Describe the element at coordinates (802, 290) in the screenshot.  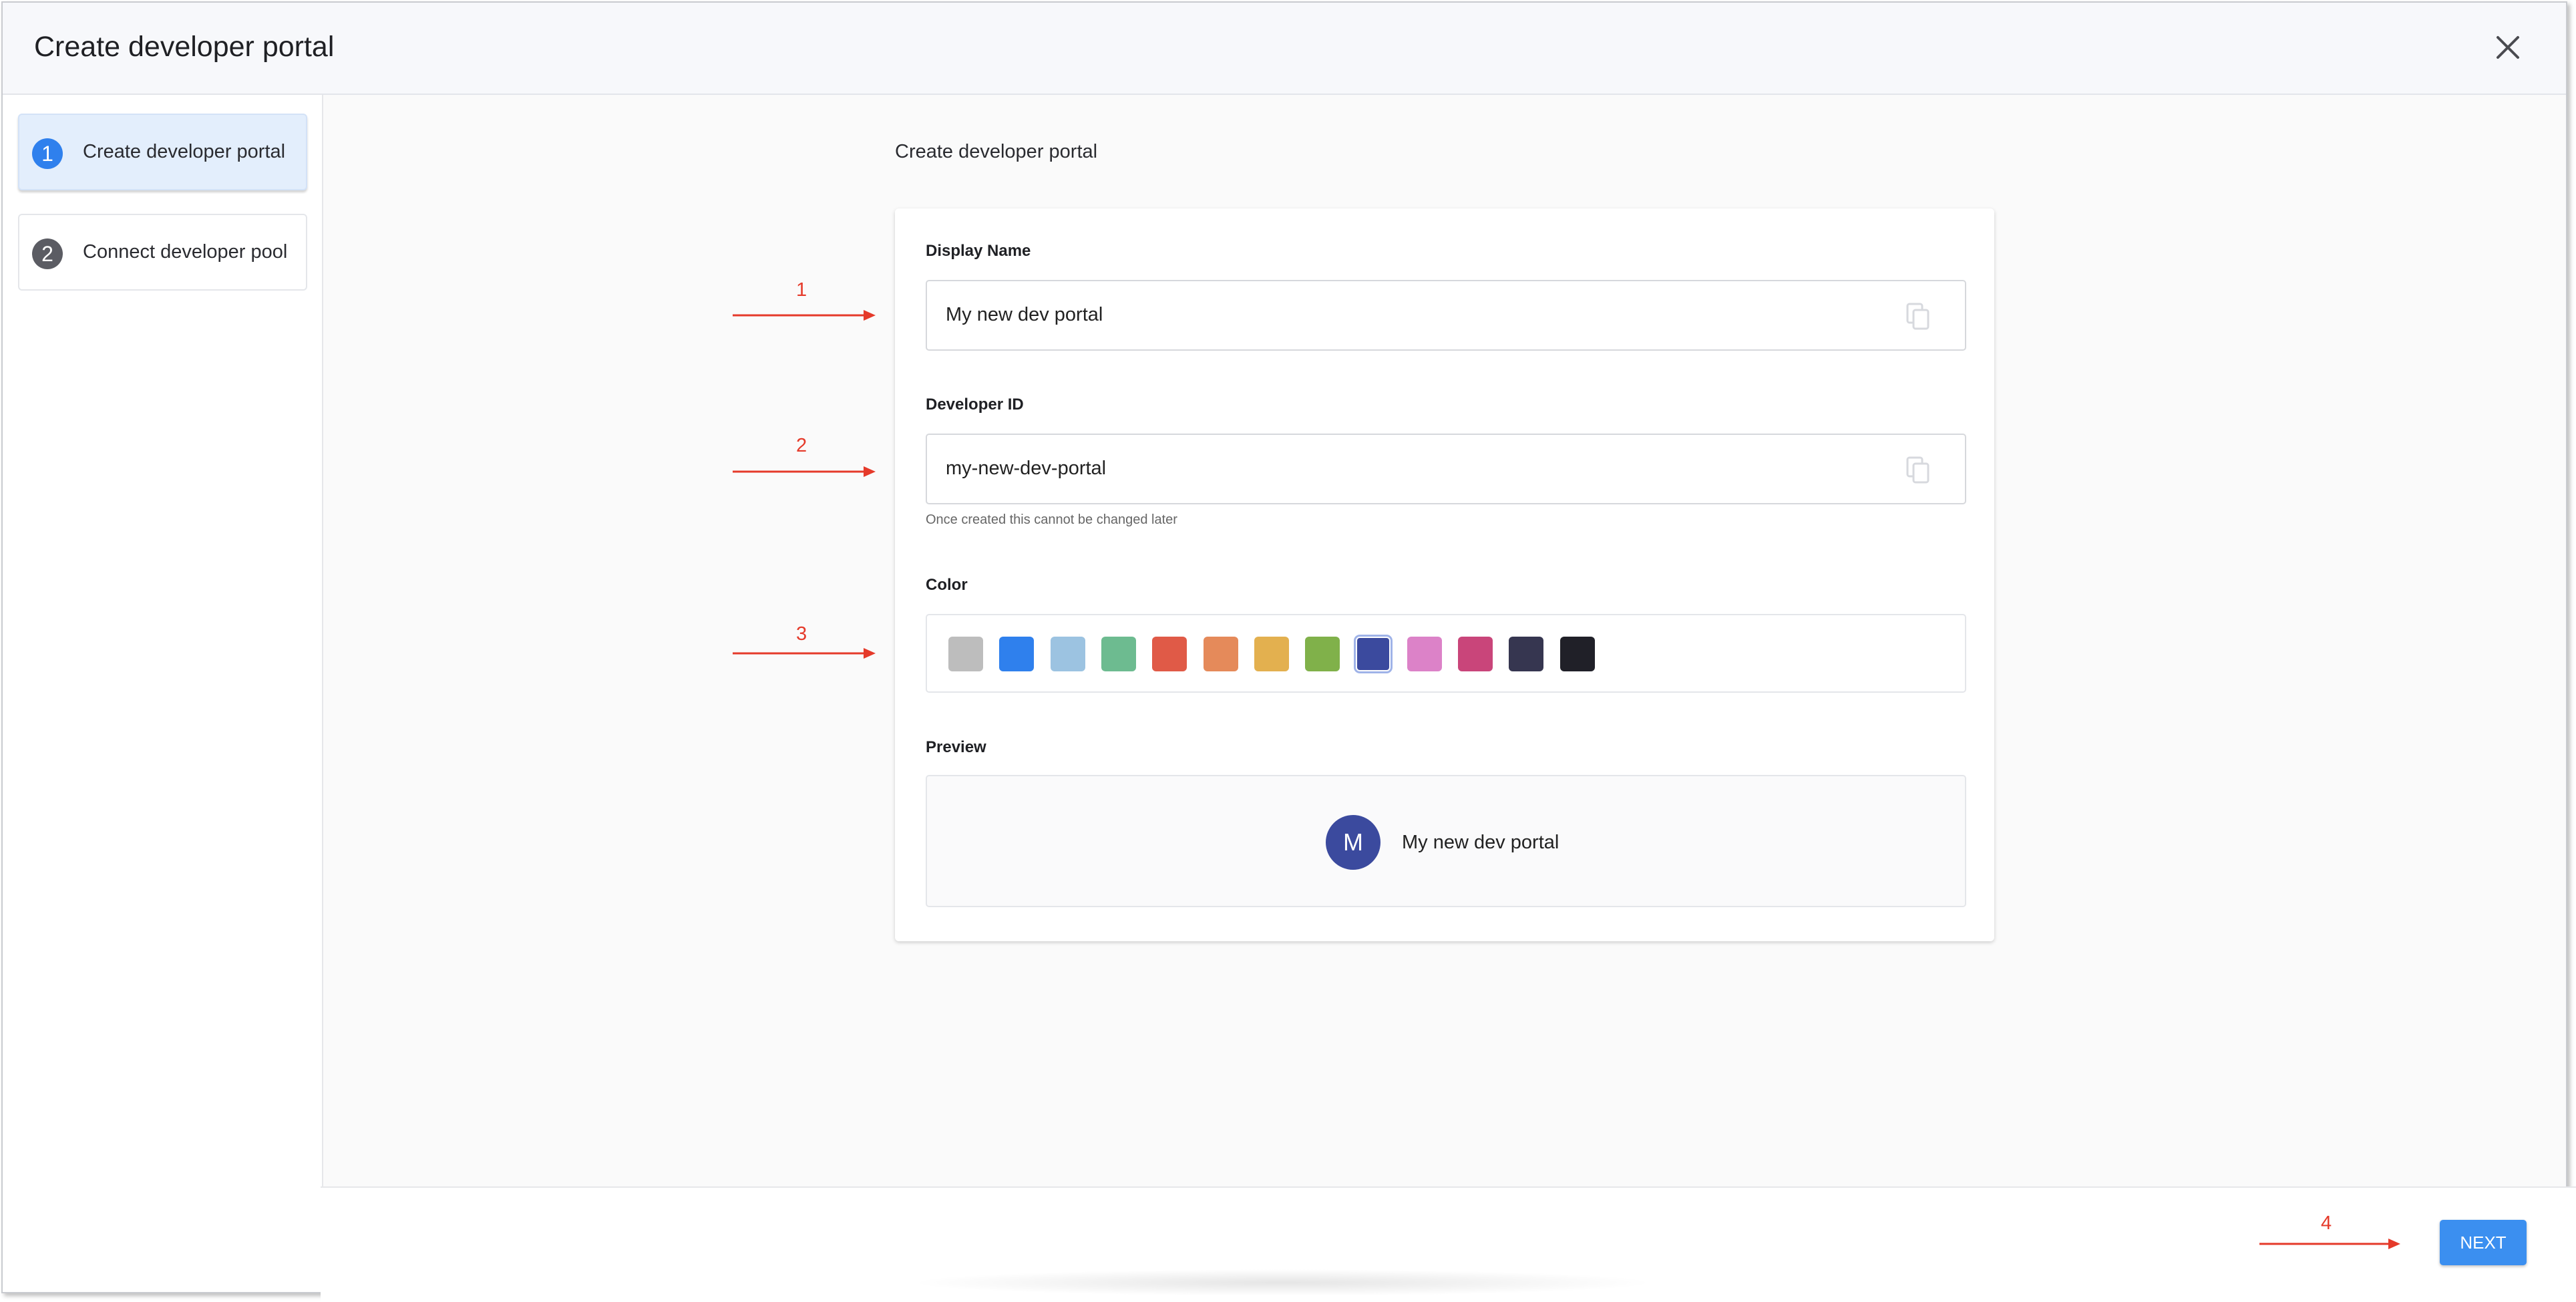
I see `annotation-number: 1` at that location.